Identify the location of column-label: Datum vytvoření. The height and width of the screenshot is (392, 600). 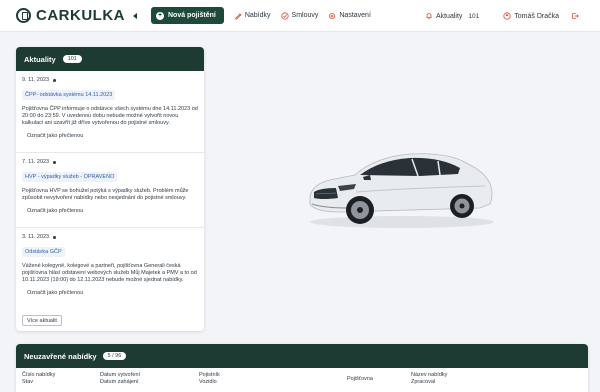
(120, 375).